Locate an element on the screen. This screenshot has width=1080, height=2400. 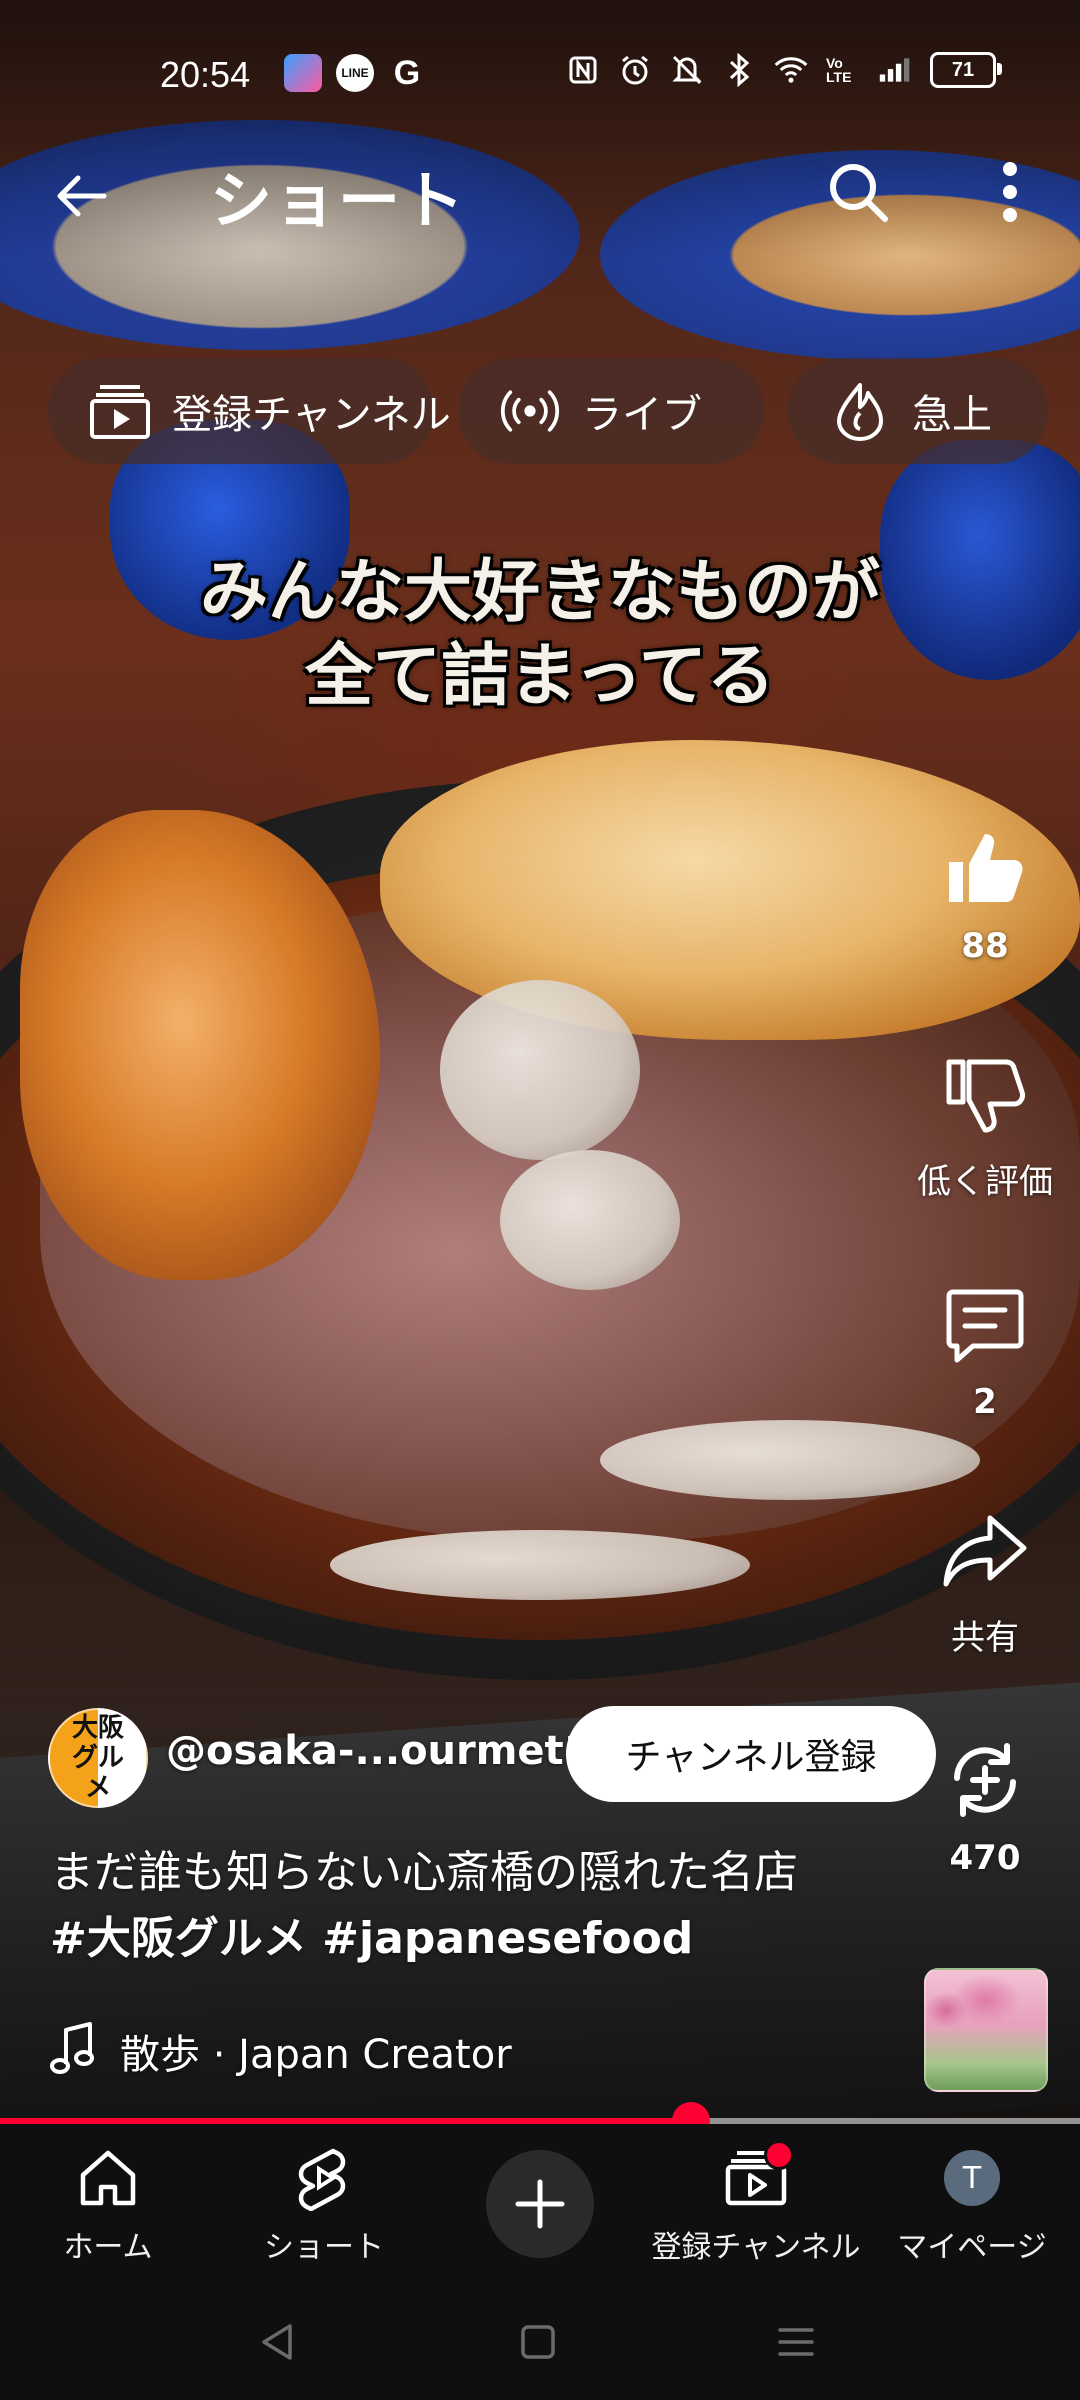
subscriptions-nav-icon is located at coordinates (757, 2177).